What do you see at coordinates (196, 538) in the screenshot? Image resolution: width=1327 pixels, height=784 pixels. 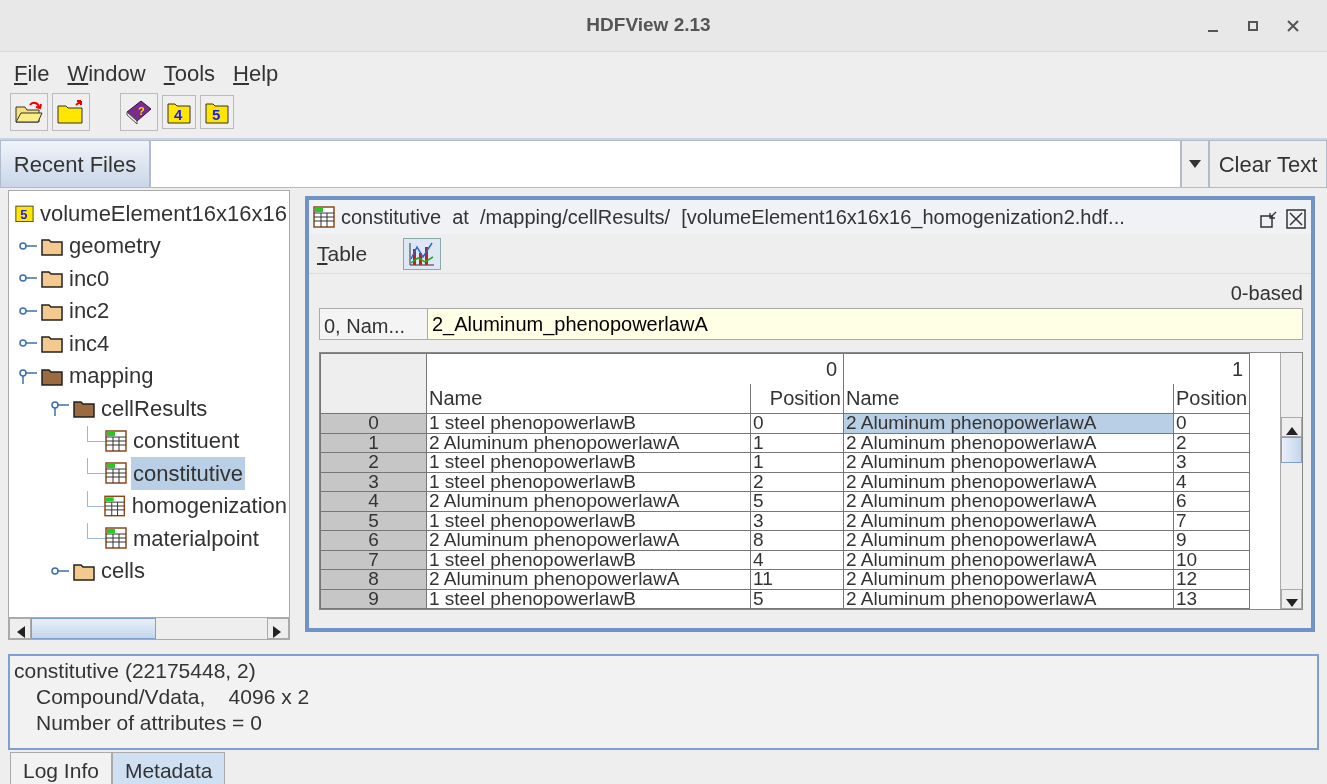 I see `tree-item: materialpoint` at bounding box center [196, 538].